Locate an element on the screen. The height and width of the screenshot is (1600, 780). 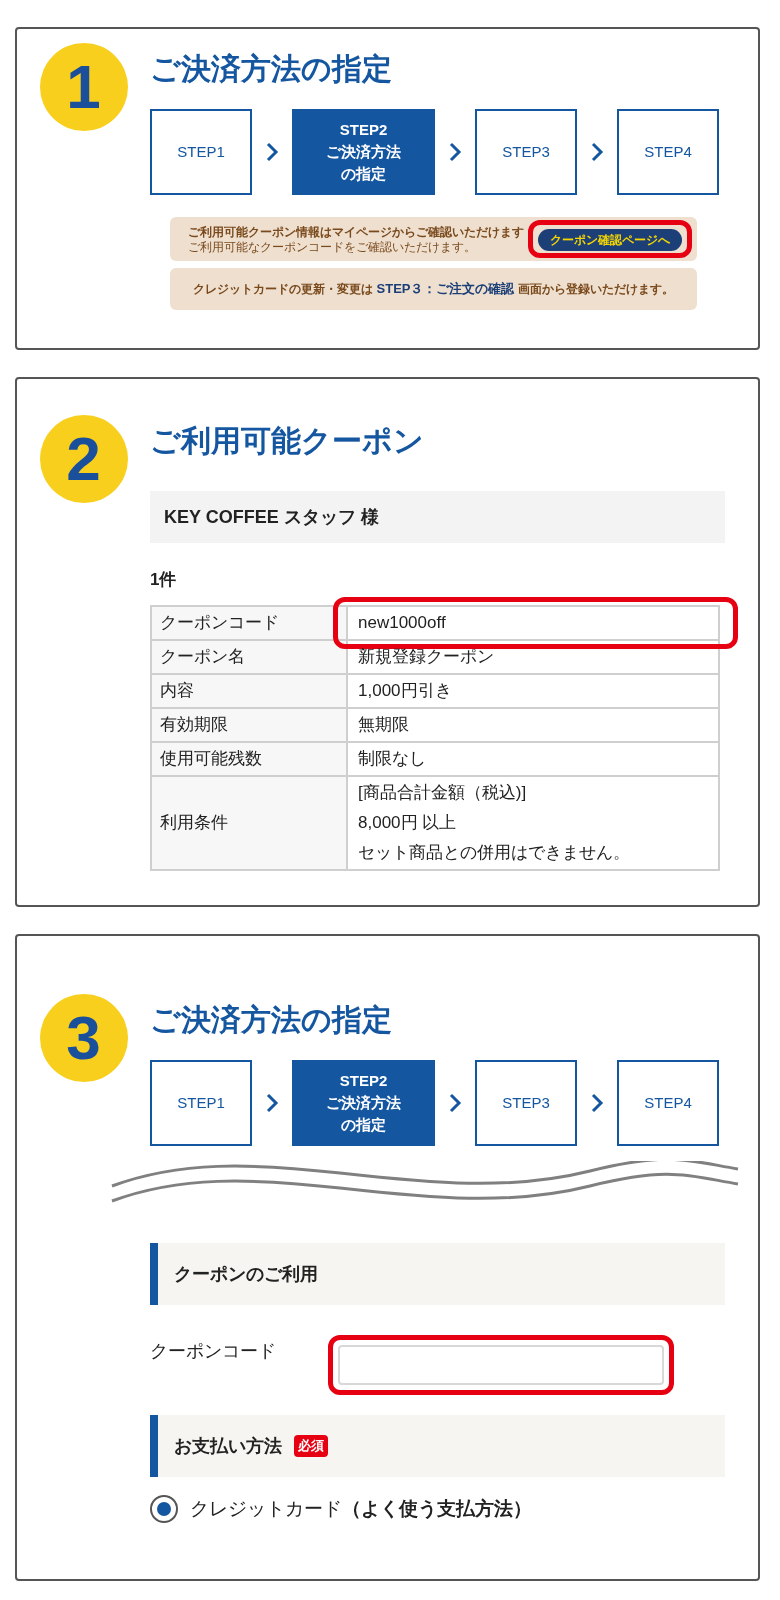
table-cell: クーポンコード is located at coordinates (249, 622).